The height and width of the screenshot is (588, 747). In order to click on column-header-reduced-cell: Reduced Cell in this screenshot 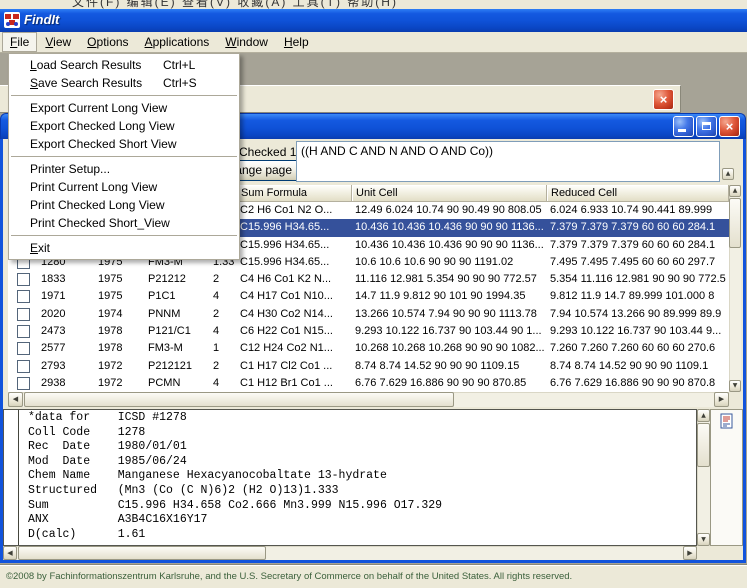, I will do `click(638, 193)`.